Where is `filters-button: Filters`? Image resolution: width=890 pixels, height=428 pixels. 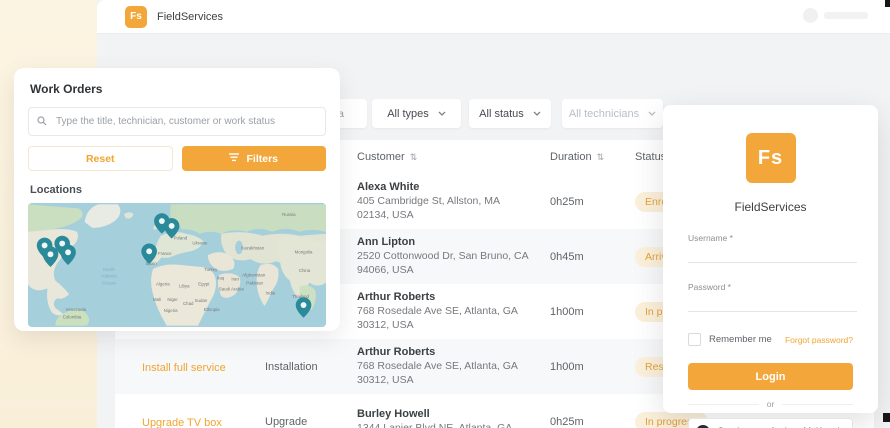 filters-button: Filters is located at coordinates (253, 158).